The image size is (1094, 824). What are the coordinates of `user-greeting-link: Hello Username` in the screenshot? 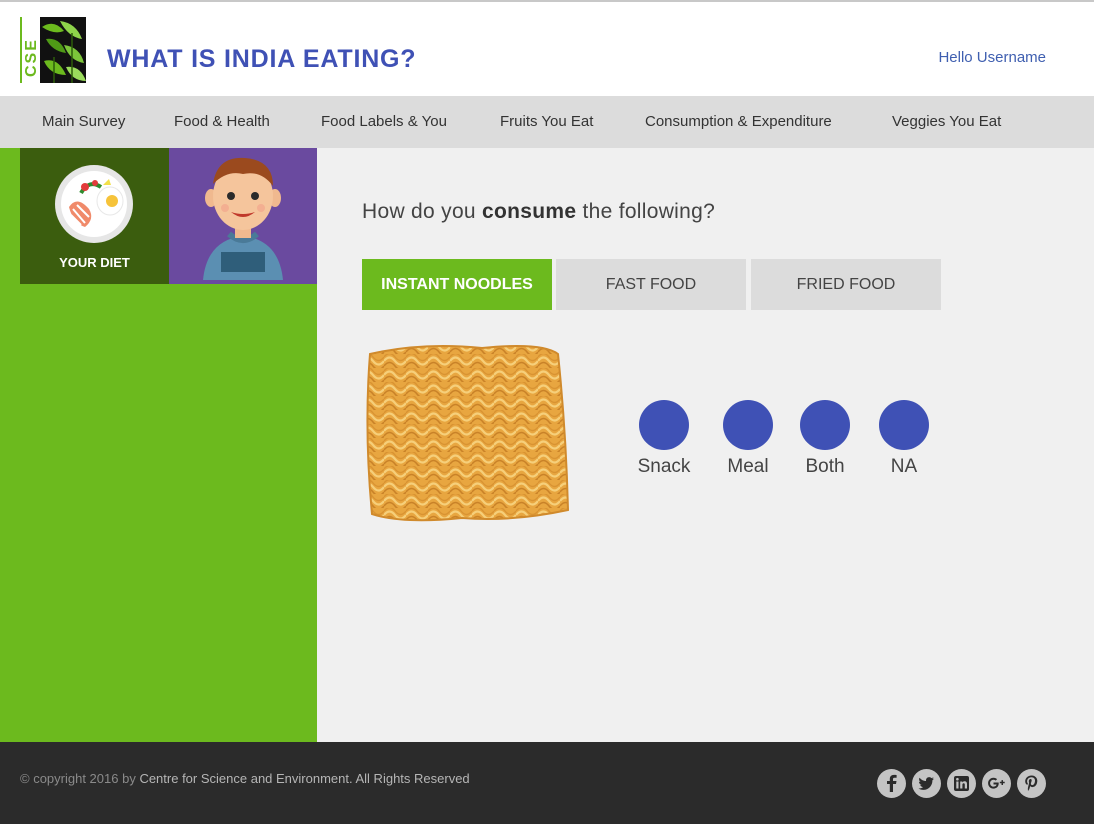 It's located at (992, 57).